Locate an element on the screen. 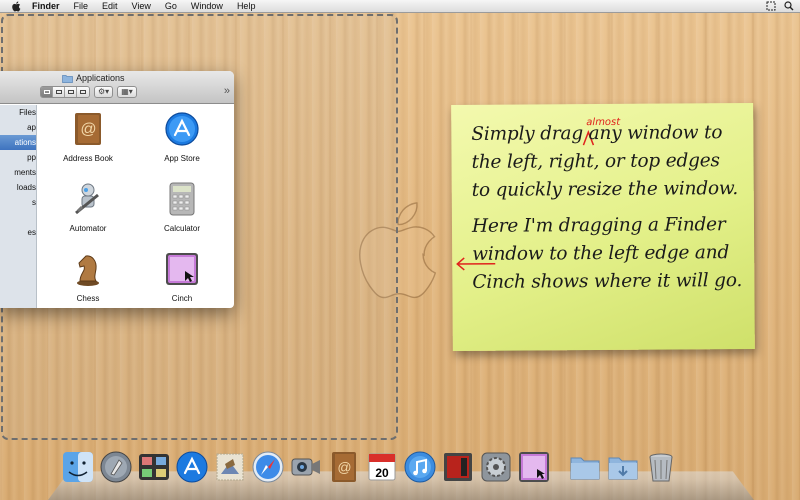  note-line: Here I'm dragging a Finder is located at coordinates (598, 225).